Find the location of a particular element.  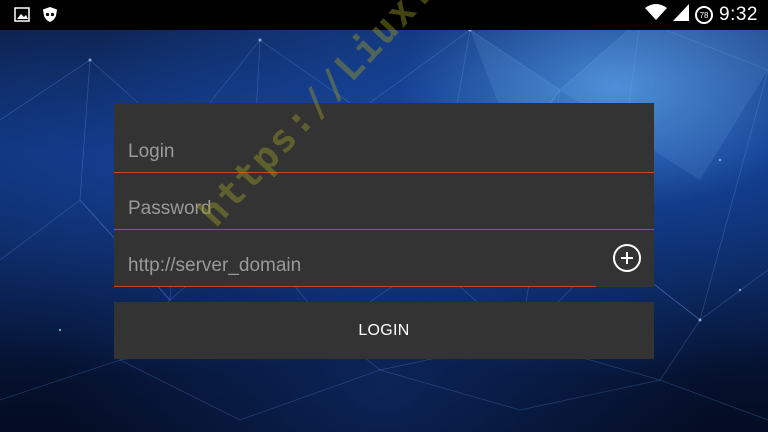

status-bar: 78 9:32 is located at coordinates (384, 15).